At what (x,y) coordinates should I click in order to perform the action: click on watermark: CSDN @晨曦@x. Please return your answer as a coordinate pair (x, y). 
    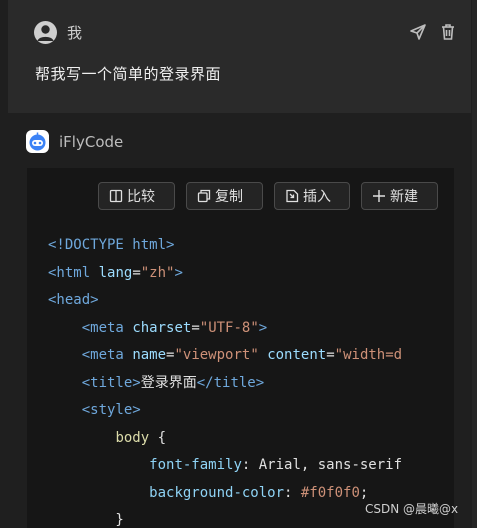
    Looking at the image, I should click on (412, 509).